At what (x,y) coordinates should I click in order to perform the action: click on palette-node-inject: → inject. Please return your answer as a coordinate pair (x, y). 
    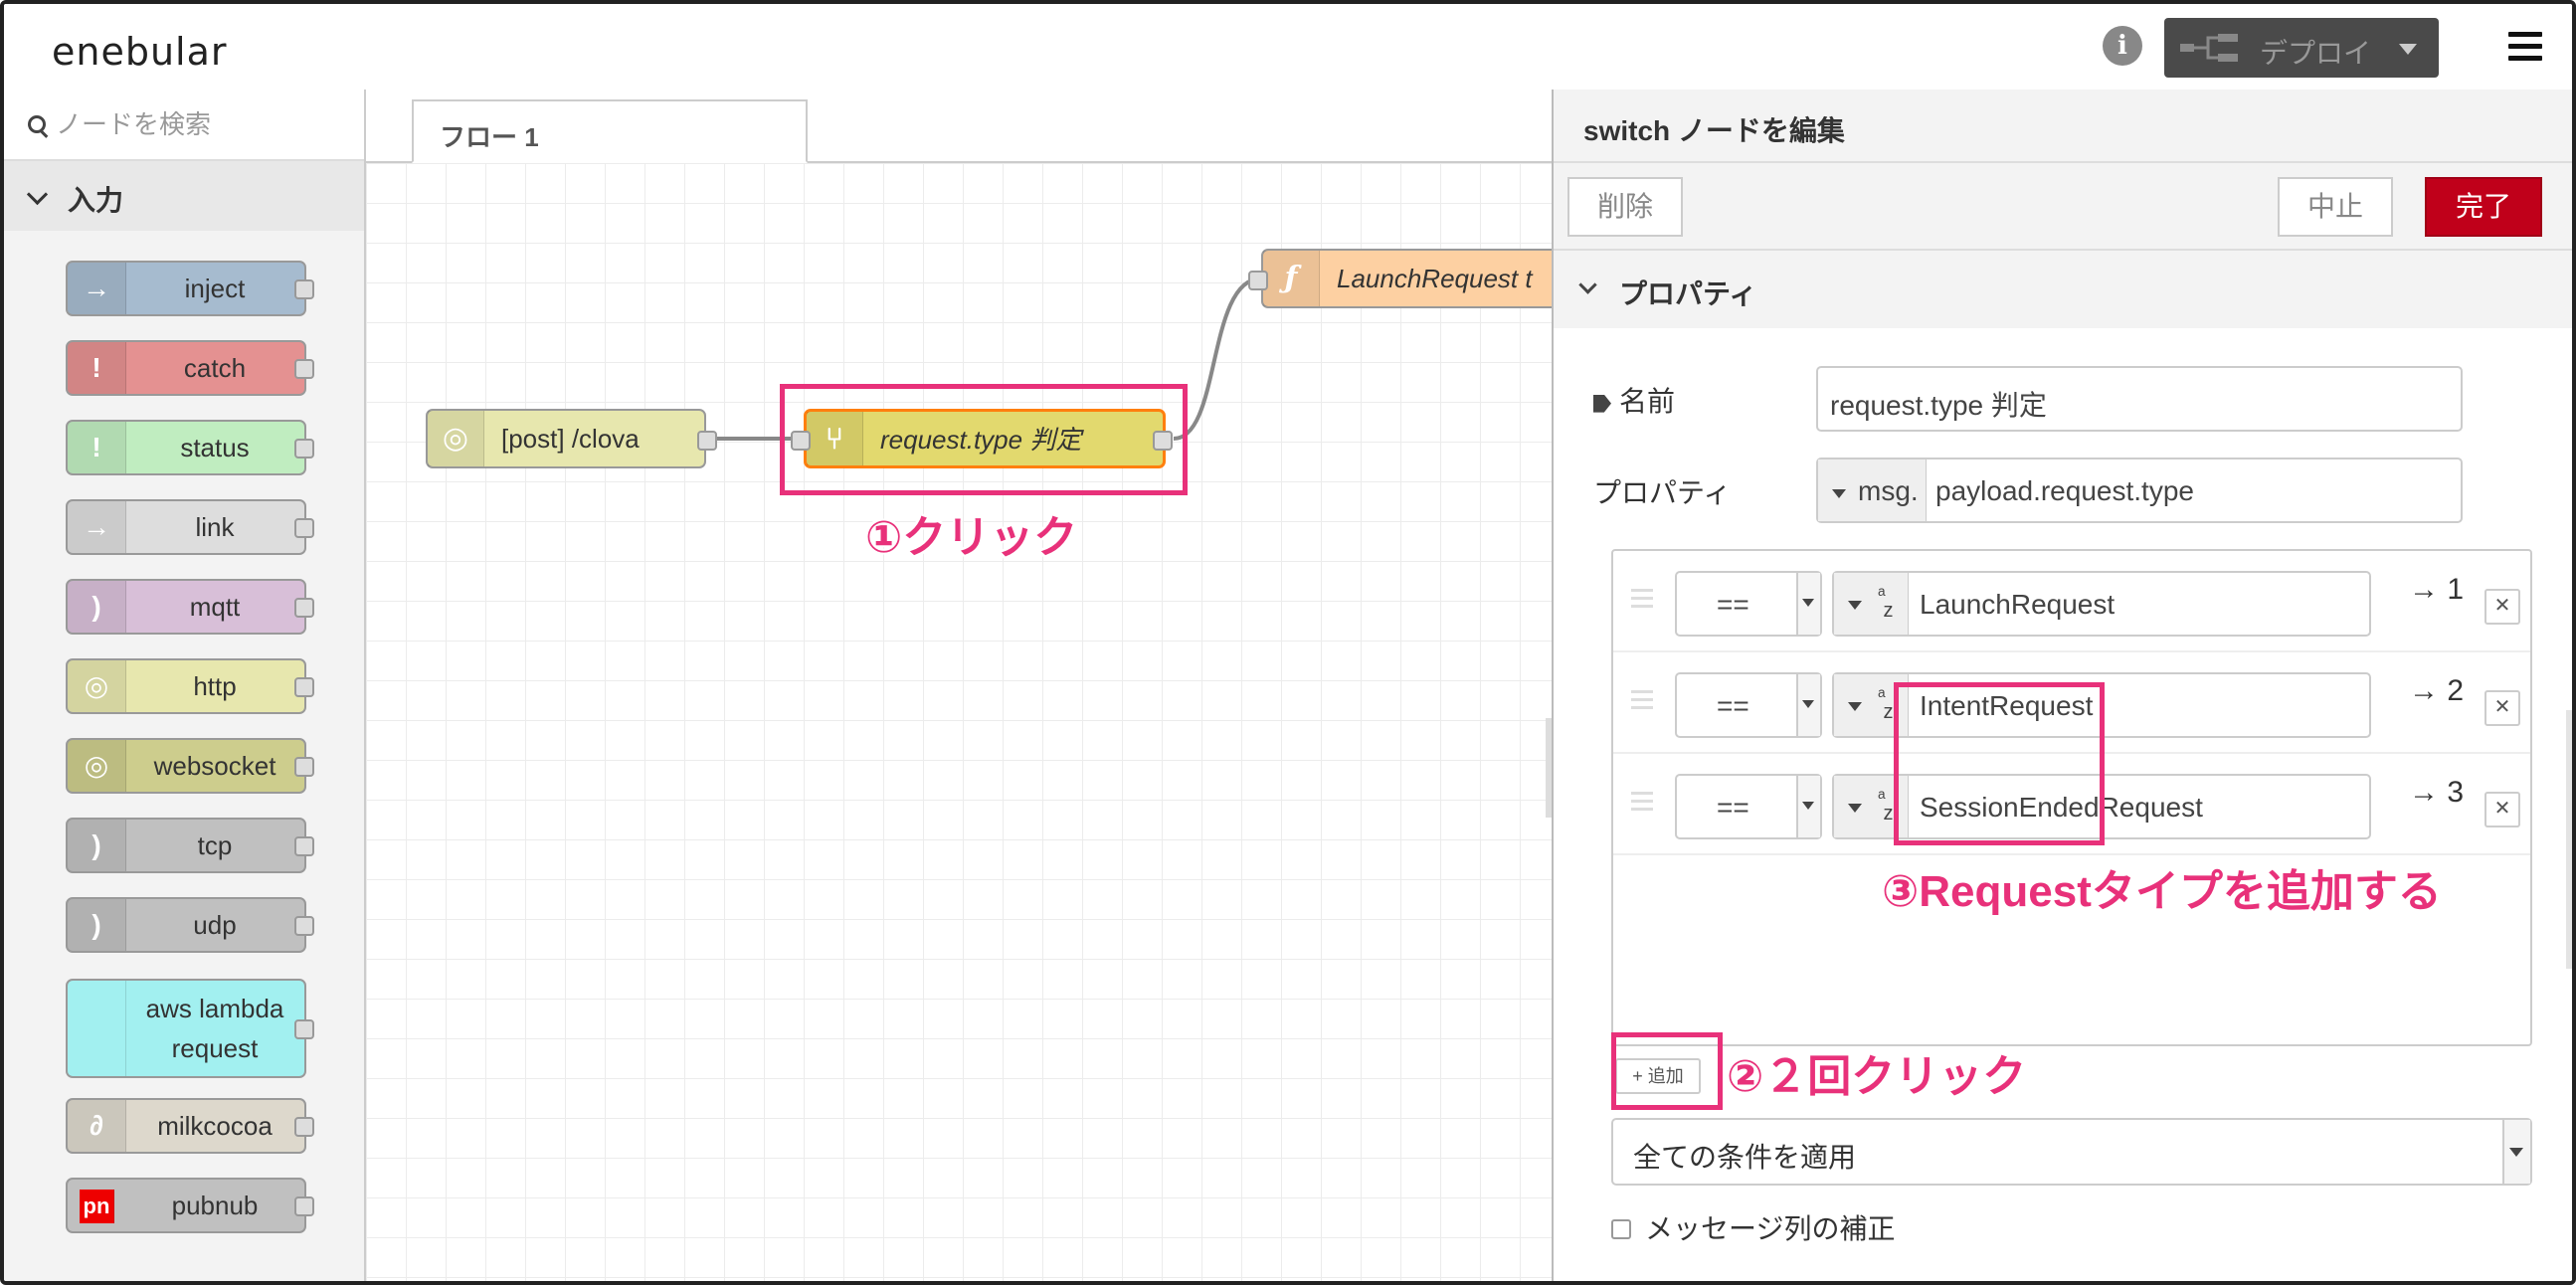
    Looking at the image, I should click on (190, 288).